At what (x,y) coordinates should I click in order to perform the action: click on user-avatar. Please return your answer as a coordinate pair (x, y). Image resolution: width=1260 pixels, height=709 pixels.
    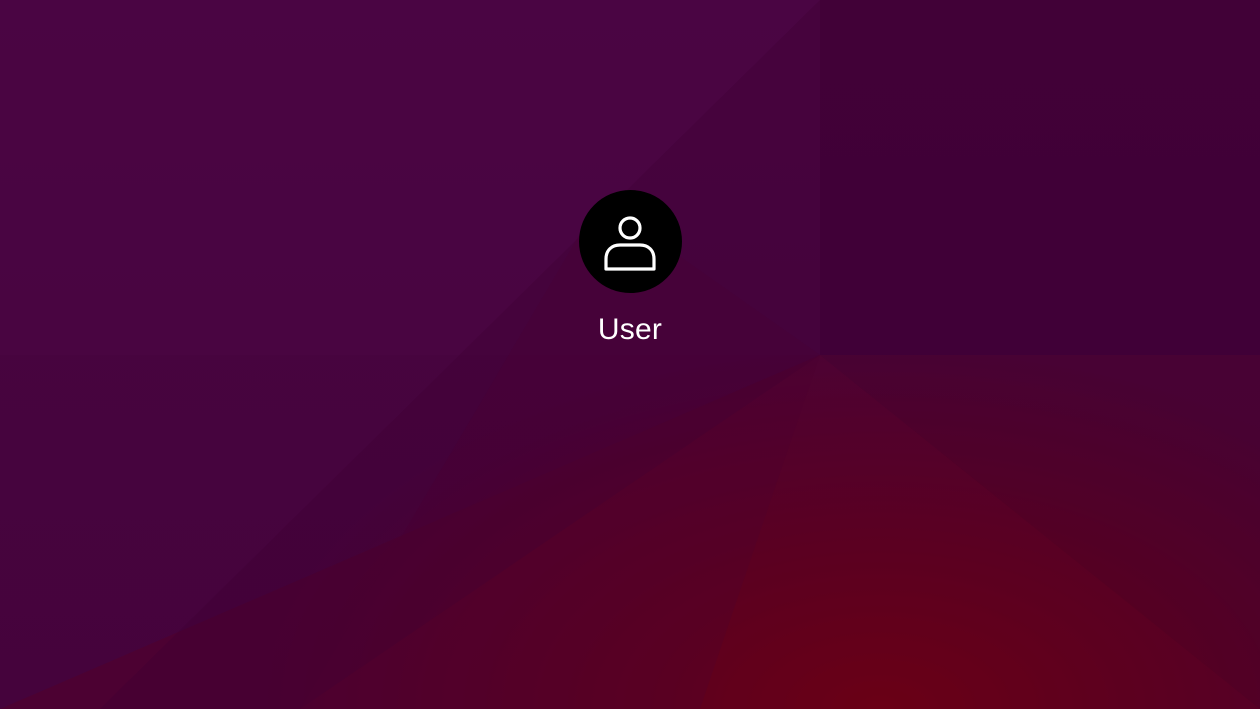
    Looking at the image, I should click on (630, 241).